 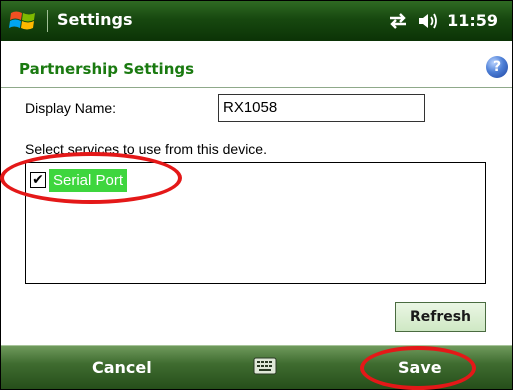 What do you see at coordinates (47, 21) in the screenshot?
I see `title-separator` at bounding box center [47, 21].